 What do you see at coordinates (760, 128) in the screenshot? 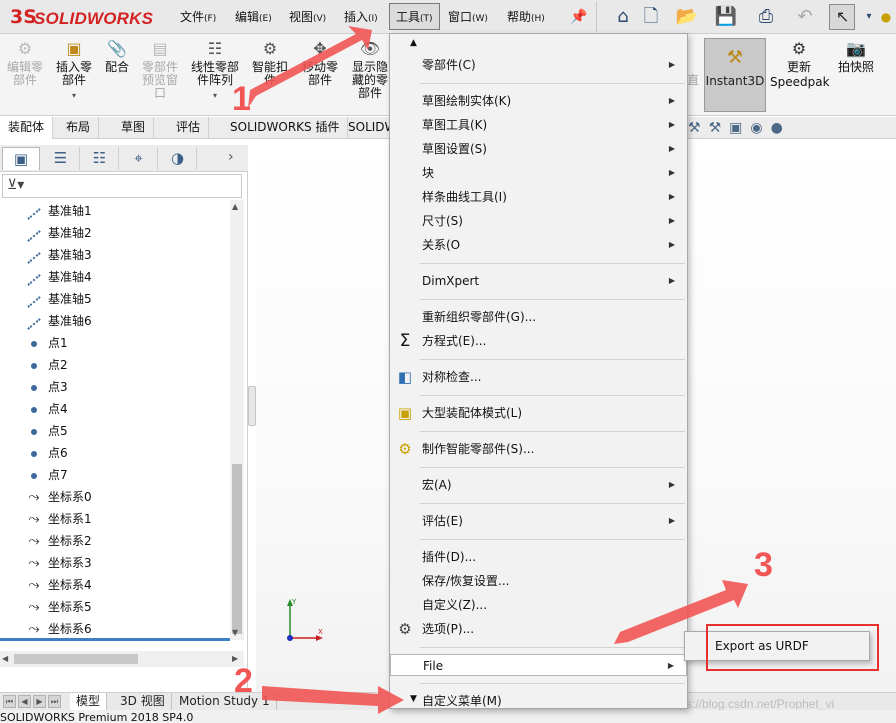
I see `hide-show-icon: ◉` at bounding box center [760, 128].